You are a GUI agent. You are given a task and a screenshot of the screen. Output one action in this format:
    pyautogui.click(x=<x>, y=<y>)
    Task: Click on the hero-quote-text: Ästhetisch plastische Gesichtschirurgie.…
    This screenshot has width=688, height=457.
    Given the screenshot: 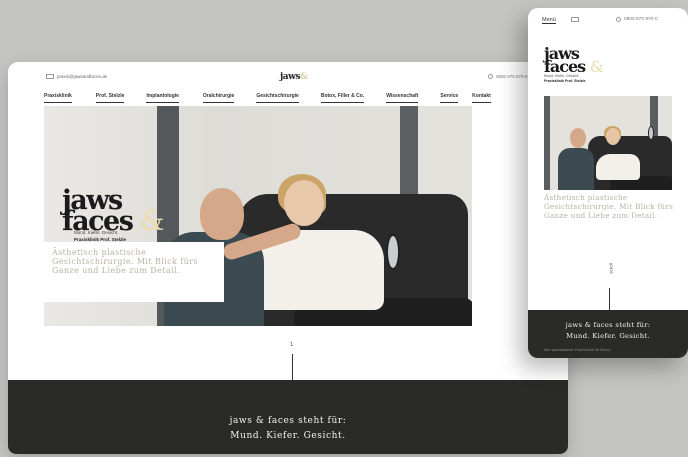 What is the action you would take?
    pyautogui.click(x=125, y=261)
    